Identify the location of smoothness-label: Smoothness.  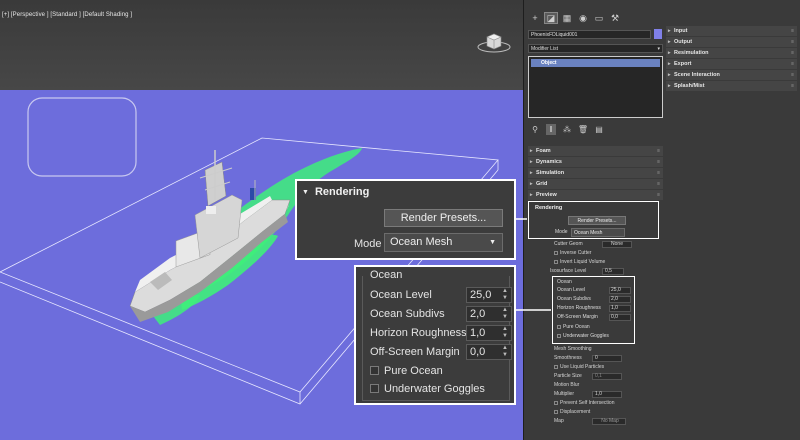
(568, 358).